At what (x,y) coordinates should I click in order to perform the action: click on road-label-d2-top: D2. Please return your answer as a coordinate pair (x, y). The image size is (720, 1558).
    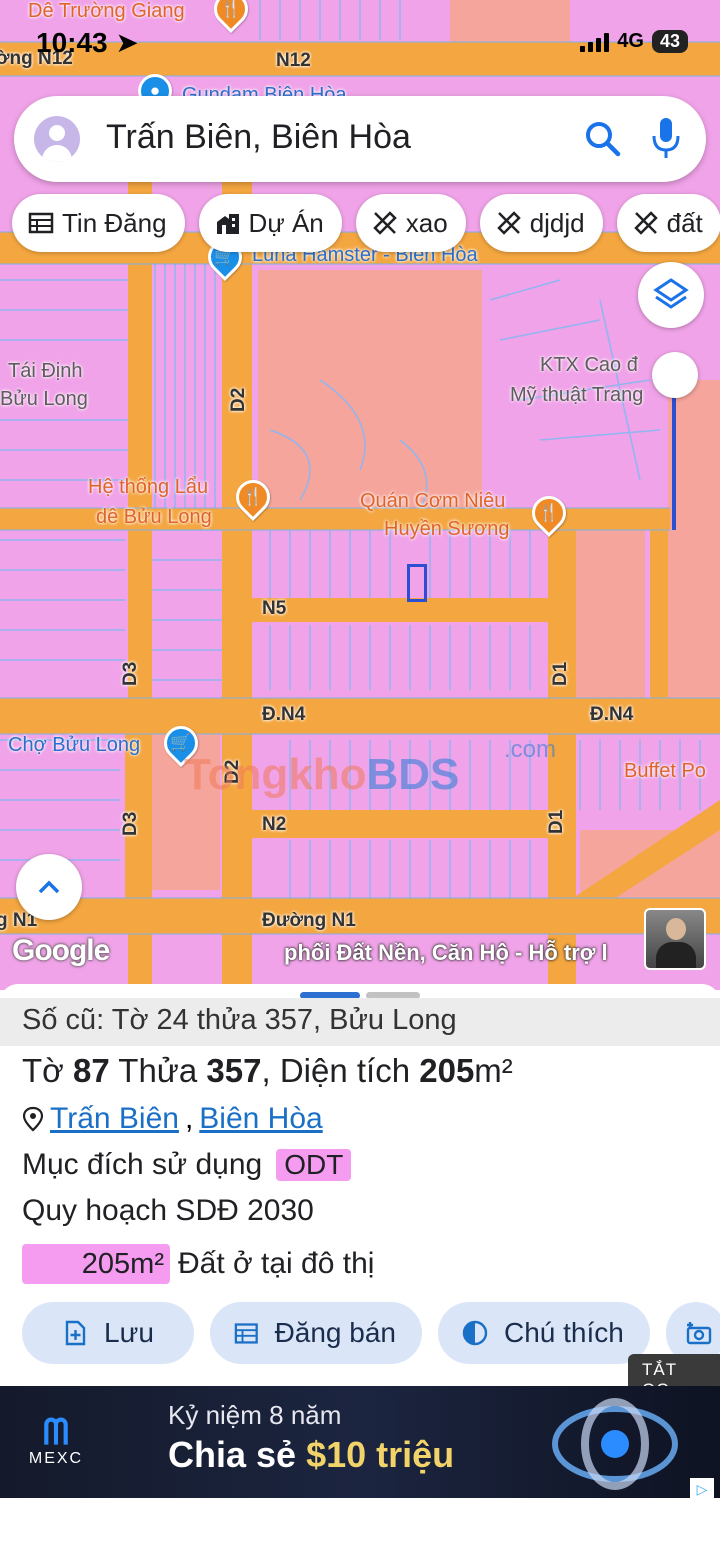
    Looking at the image, I should click on (238, 399).